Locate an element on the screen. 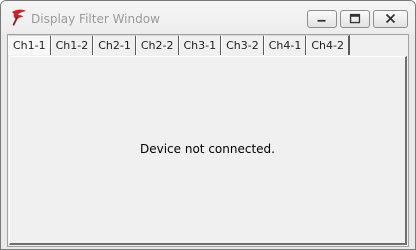 This screenshot has width=416, height=250. app-icon is located at coordinates (19, 17).